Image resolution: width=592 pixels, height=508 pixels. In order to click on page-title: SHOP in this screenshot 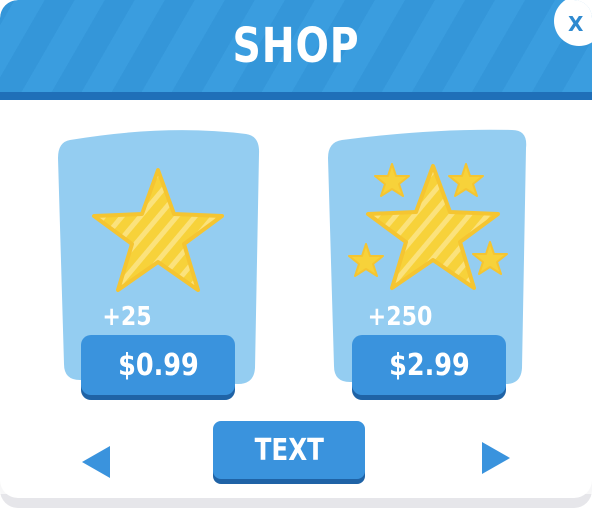, I will do `click(296, 46)`.